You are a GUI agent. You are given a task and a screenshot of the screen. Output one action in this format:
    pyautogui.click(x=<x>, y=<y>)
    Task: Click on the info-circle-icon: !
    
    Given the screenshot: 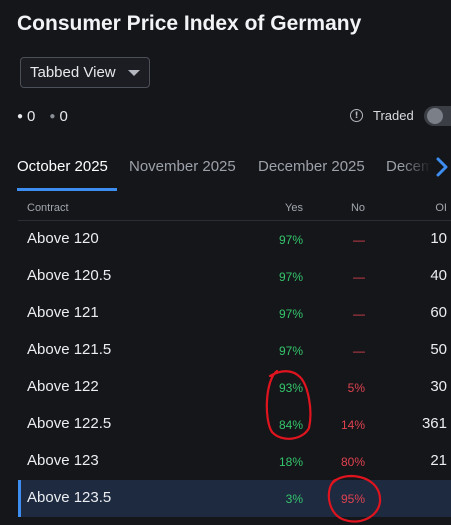 What is the action you would take?
    pyautogui.click(x=356, y=115)
    